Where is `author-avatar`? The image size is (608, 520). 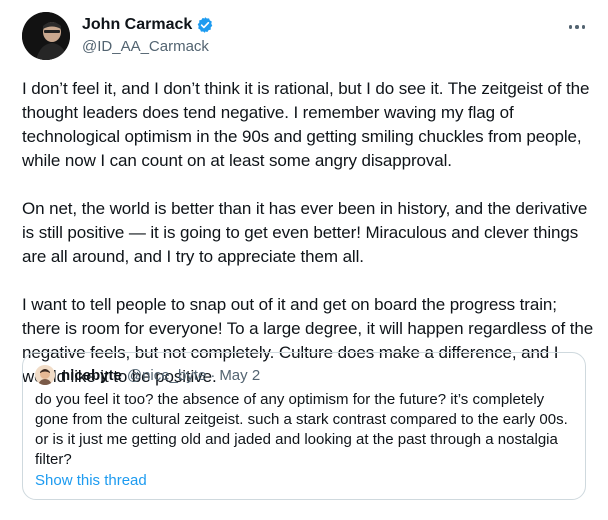 author-avatar is located at coordinates (46, 36).